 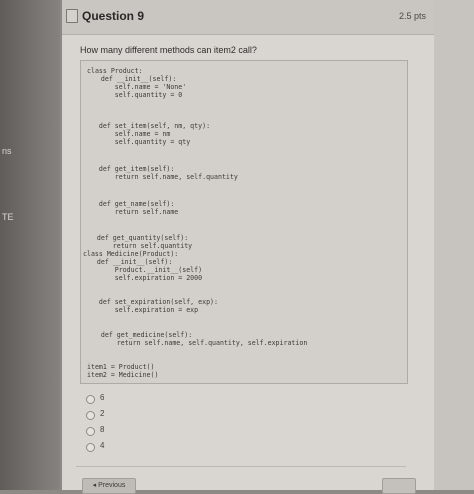 What do you see at coordinates (8, 217) in the screenshot?
I see `sidebar-text-fragment: TE` at bounding box center [8, 217].